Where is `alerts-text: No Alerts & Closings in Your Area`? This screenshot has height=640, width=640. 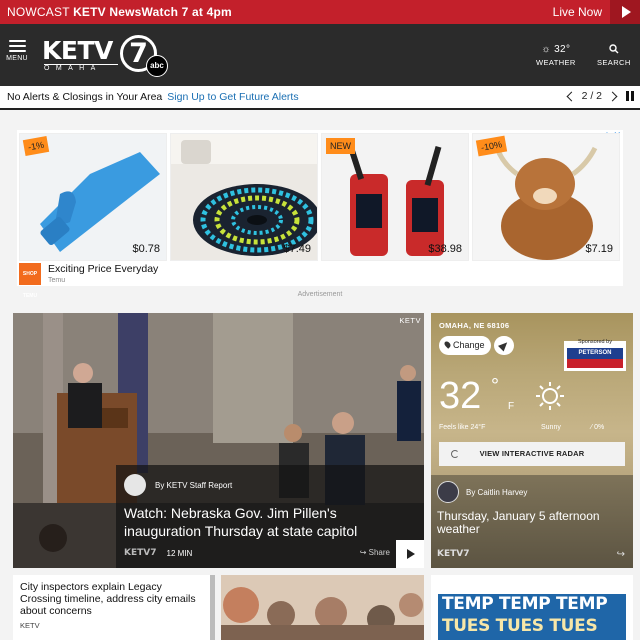 alerts-text: No Alerts & Closings in Your Area is located at coordinates (85, 97).